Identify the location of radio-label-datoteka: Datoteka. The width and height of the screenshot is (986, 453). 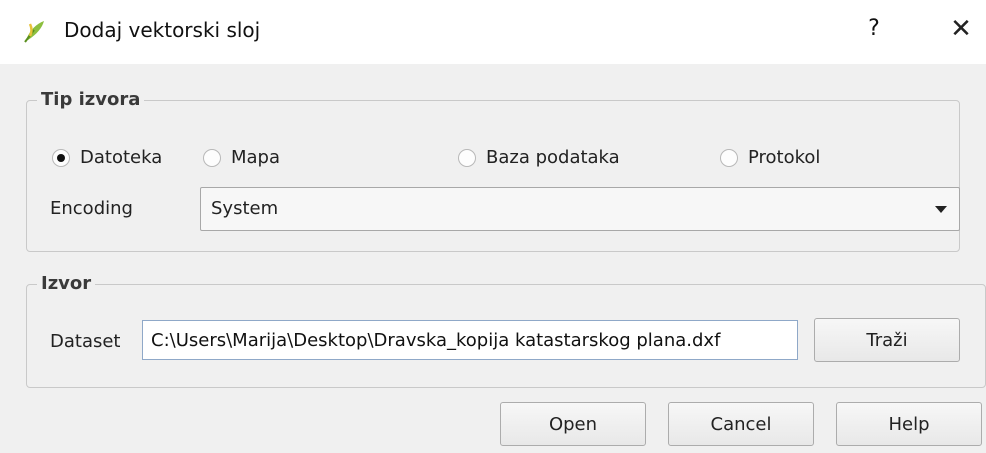
(121, 157).